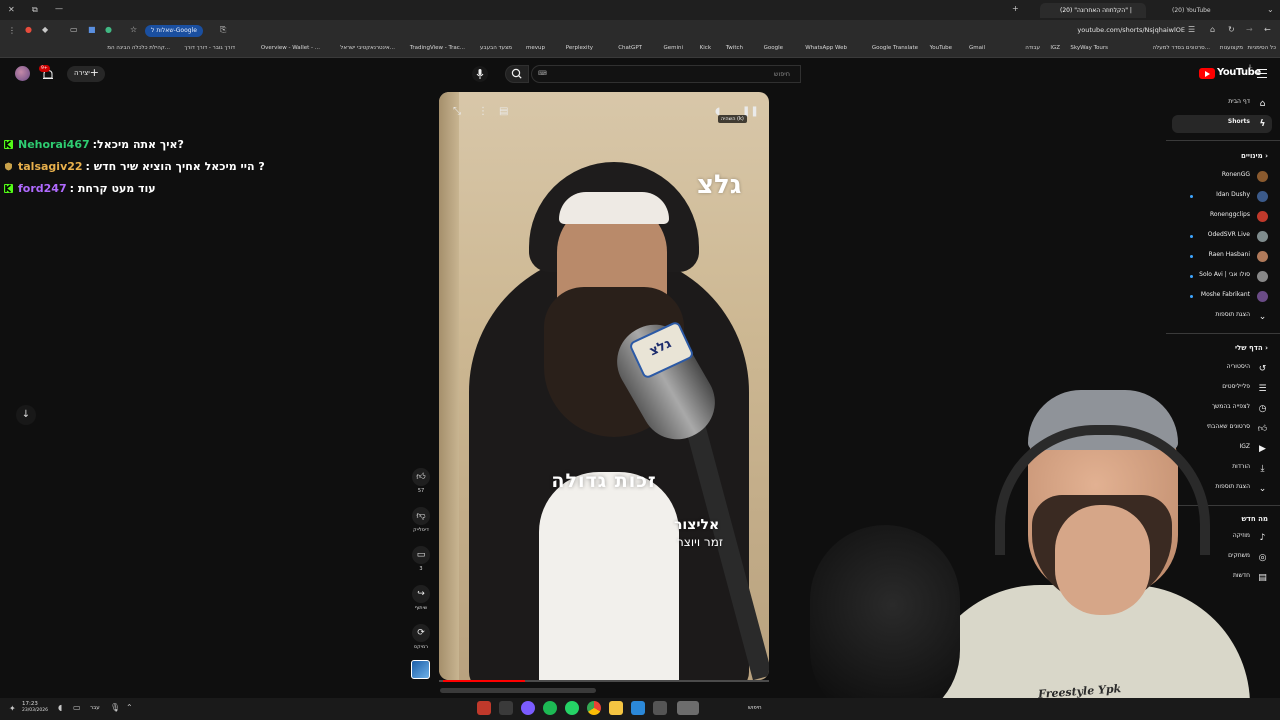 The width and height of the screenshot is (1280, 720). I want to click on create-button: יצירה +, so click(86, 74).